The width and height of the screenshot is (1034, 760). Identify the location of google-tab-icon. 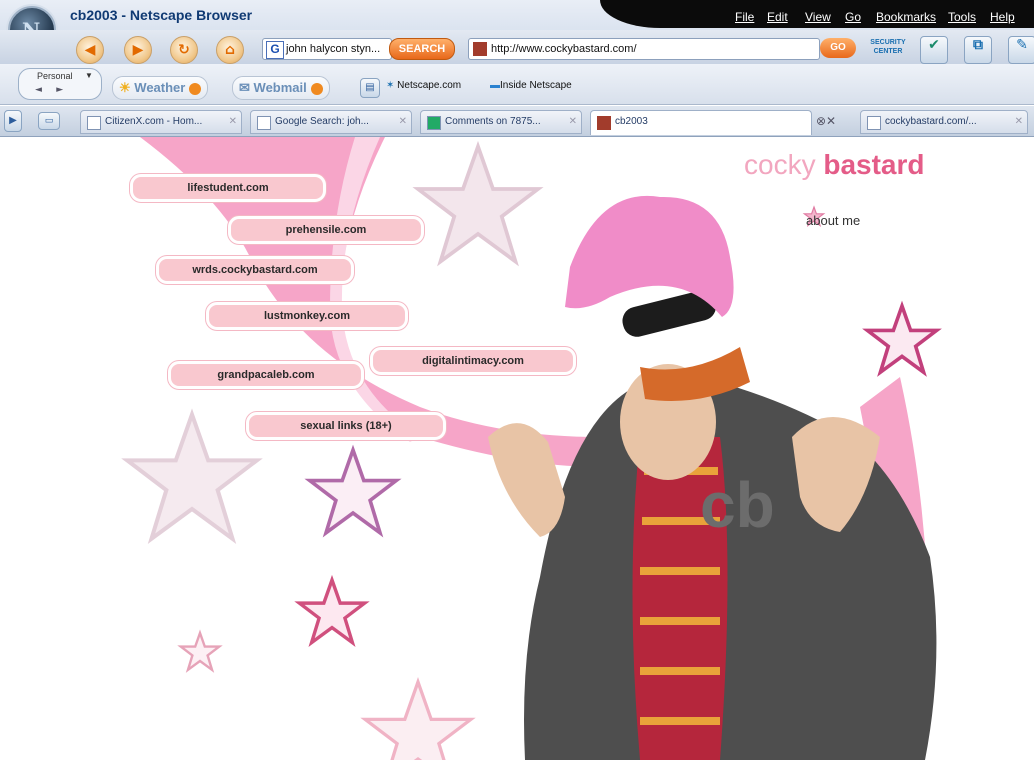
(264, 123).